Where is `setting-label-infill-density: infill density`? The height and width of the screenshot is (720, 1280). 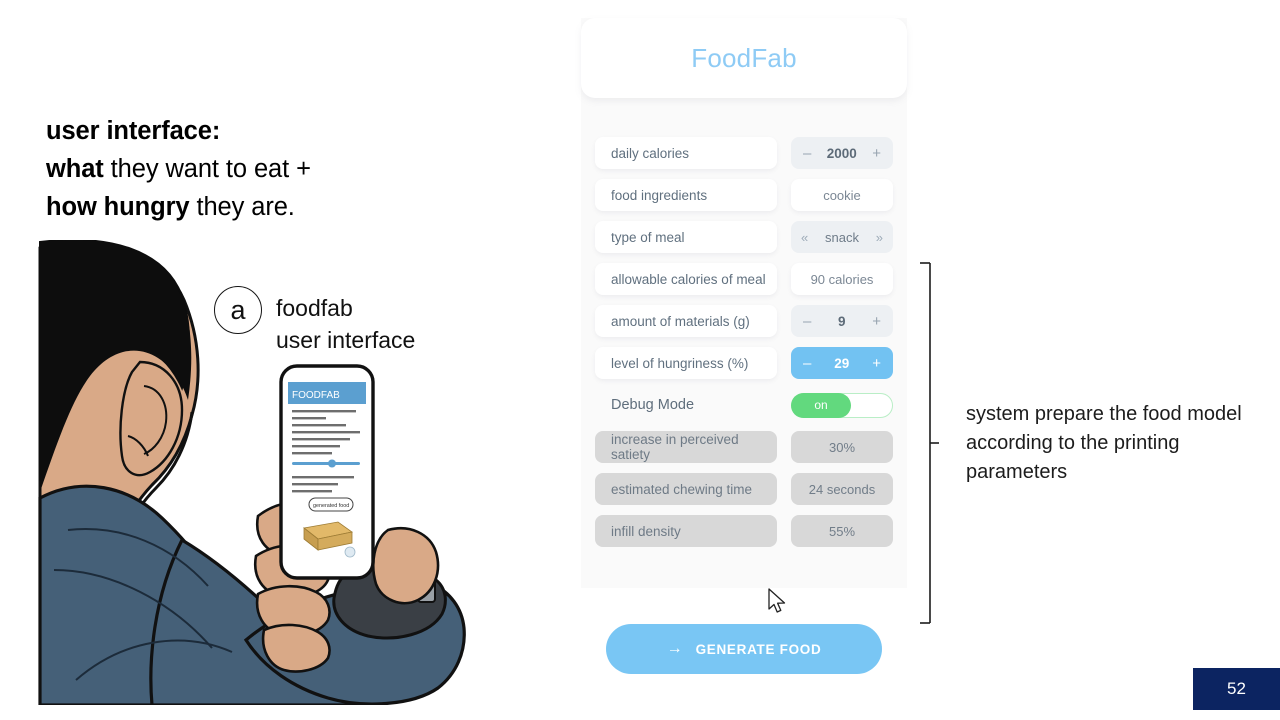 setting-label-infill-density: infill density is located at coordinates (686, 531).